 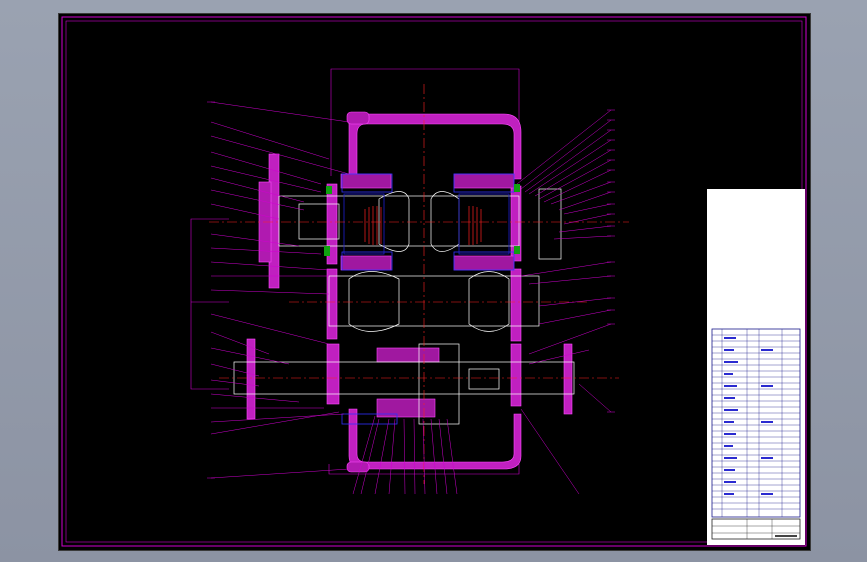 I want to click on title-block-sheet, so click(x=756, y=367).